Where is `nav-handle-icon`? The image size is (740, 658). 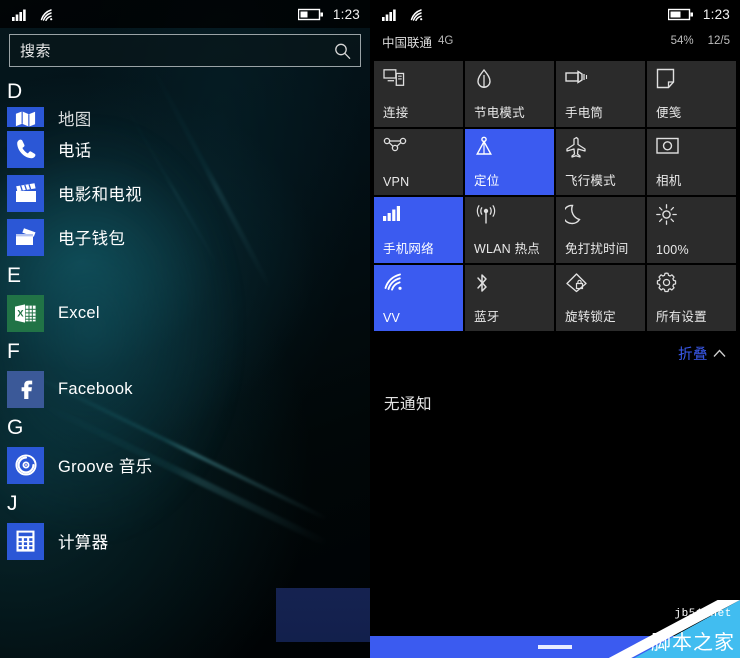 nav-handle-icon is located at coordinates (555, 647).